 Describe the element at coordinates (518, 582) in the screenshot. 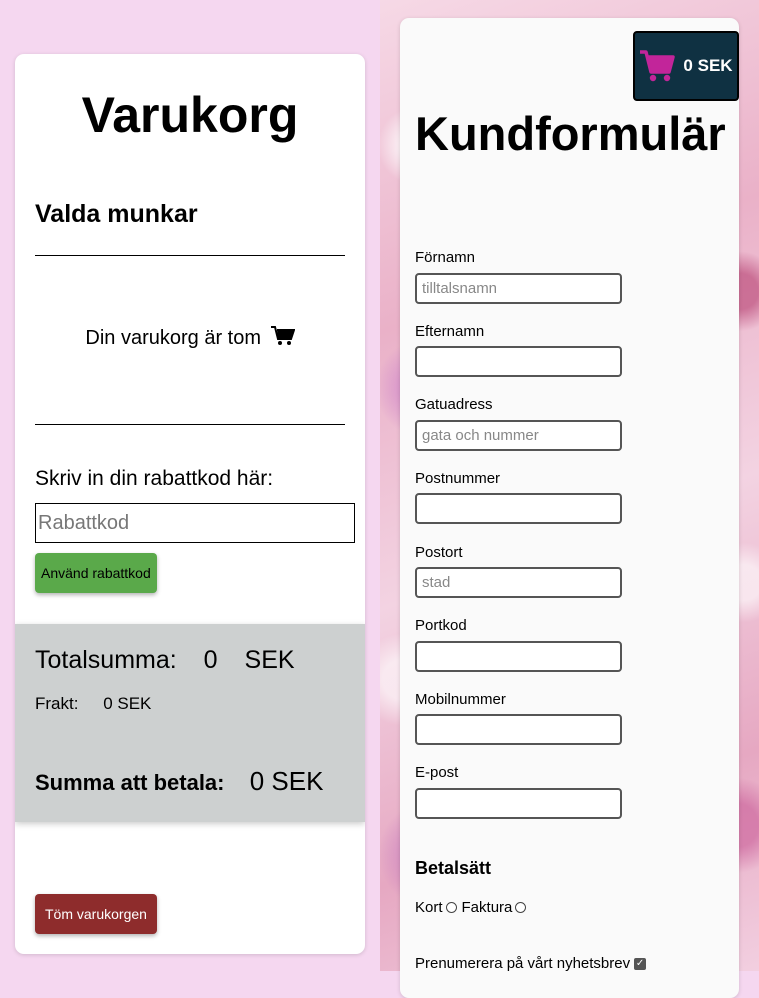

I see `city-input` at that location.